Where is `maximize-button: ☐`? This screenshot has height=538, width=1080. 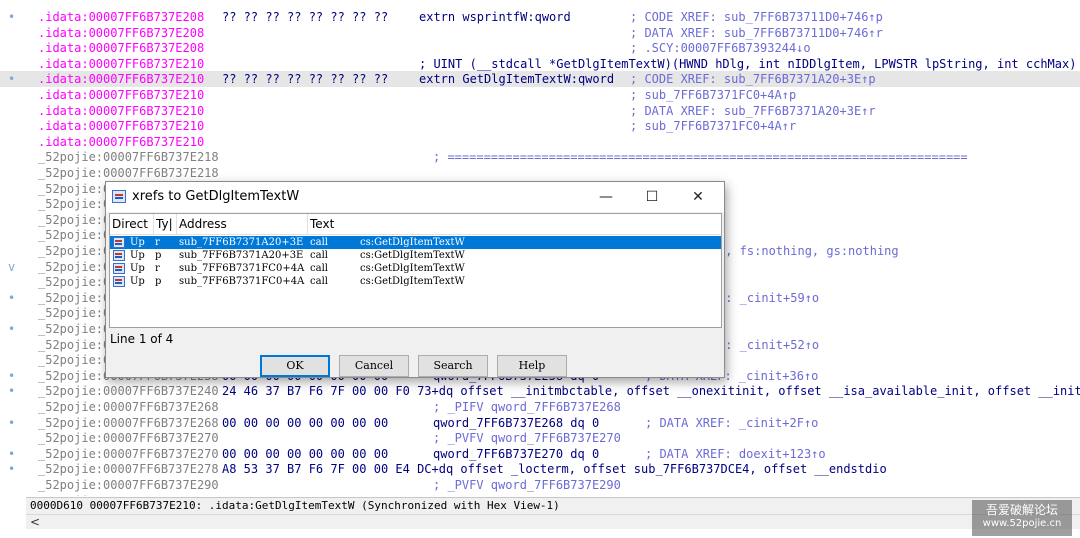 maximize-button: ☐ is located at coordinates (652, 197).